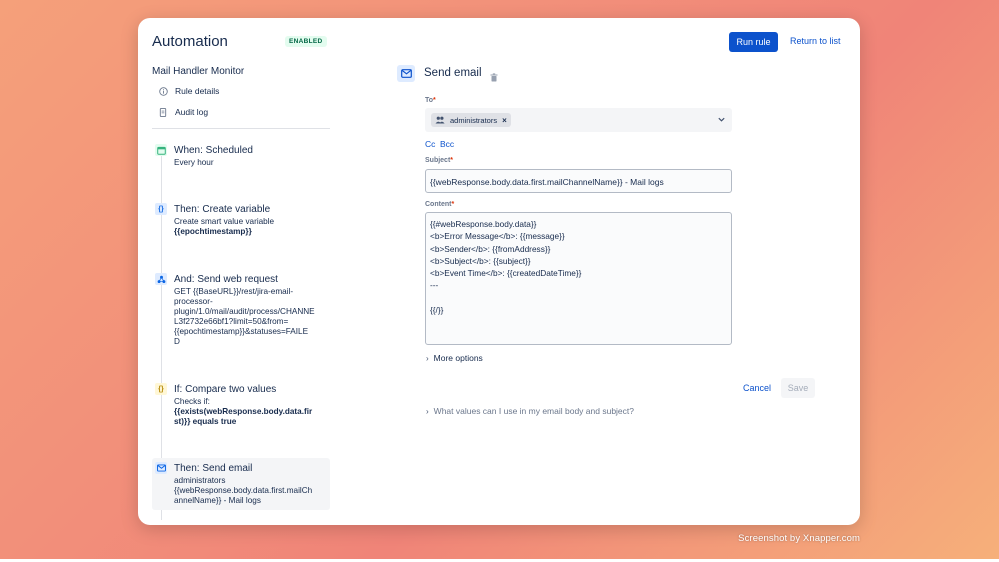  Describe the element at coordinates (163, 91) in the screenshot. I see `info-icon` at that location.